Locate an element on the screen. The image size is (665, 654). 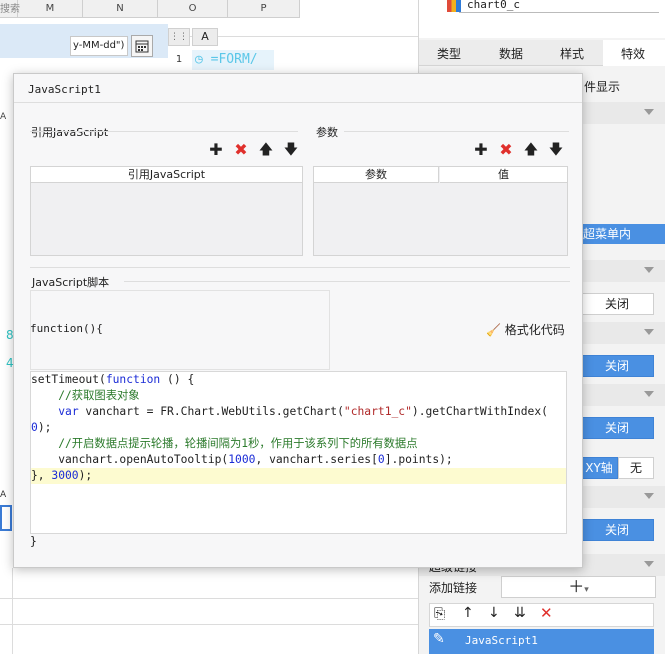
param-name-column-header: 参数 is located at coordinates (376, 175).